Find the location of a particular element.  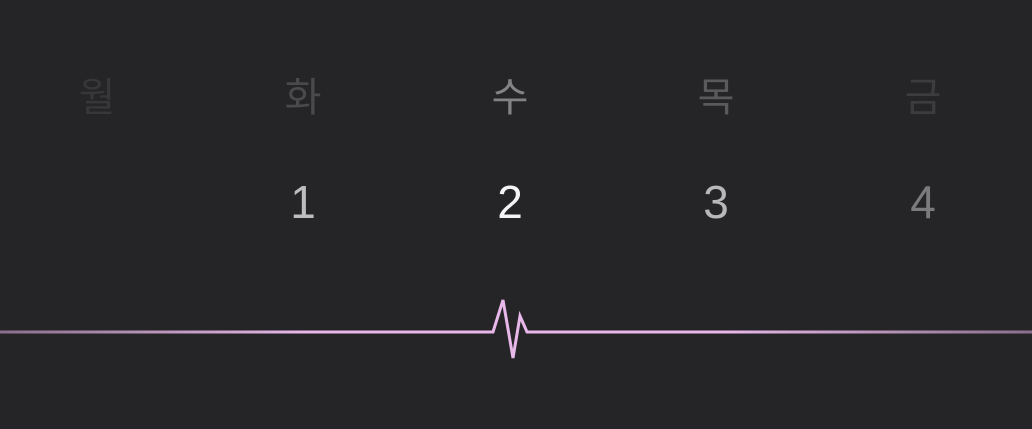

date-cell-tue: 1 is located at coordinates (303, 202).